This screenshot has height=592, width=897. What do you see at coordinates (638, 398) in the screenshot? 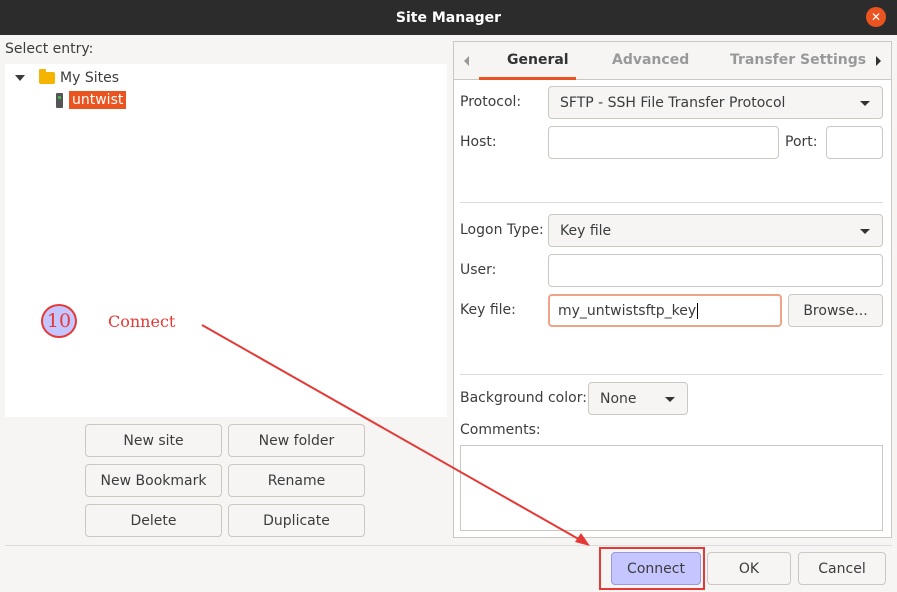
I see `background-color-select: None` at bounding box center [638, 398].